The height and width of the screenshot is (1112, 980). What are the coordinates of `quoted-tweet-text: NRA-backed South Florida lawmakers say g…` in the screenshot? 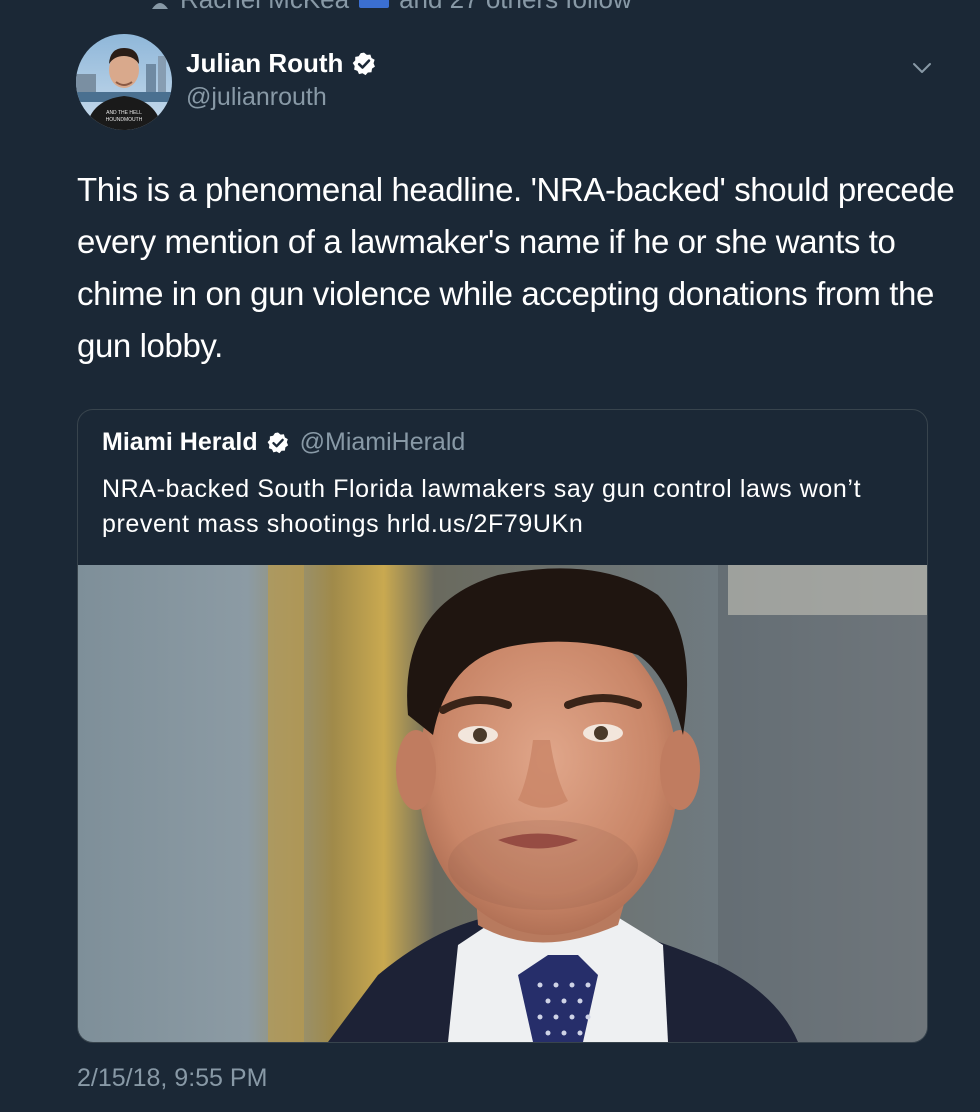 It's located at (482, 506).